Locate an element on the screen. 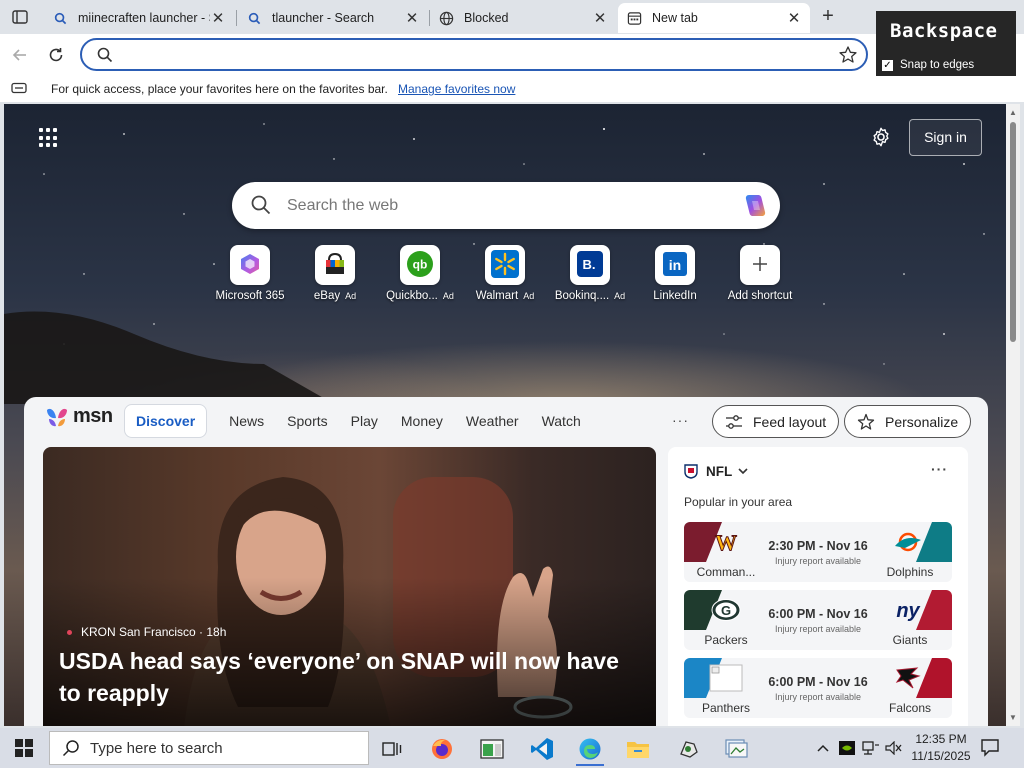 The image size is (1024, 768). favorites-bar-icon is located at coordinates (19, 89).